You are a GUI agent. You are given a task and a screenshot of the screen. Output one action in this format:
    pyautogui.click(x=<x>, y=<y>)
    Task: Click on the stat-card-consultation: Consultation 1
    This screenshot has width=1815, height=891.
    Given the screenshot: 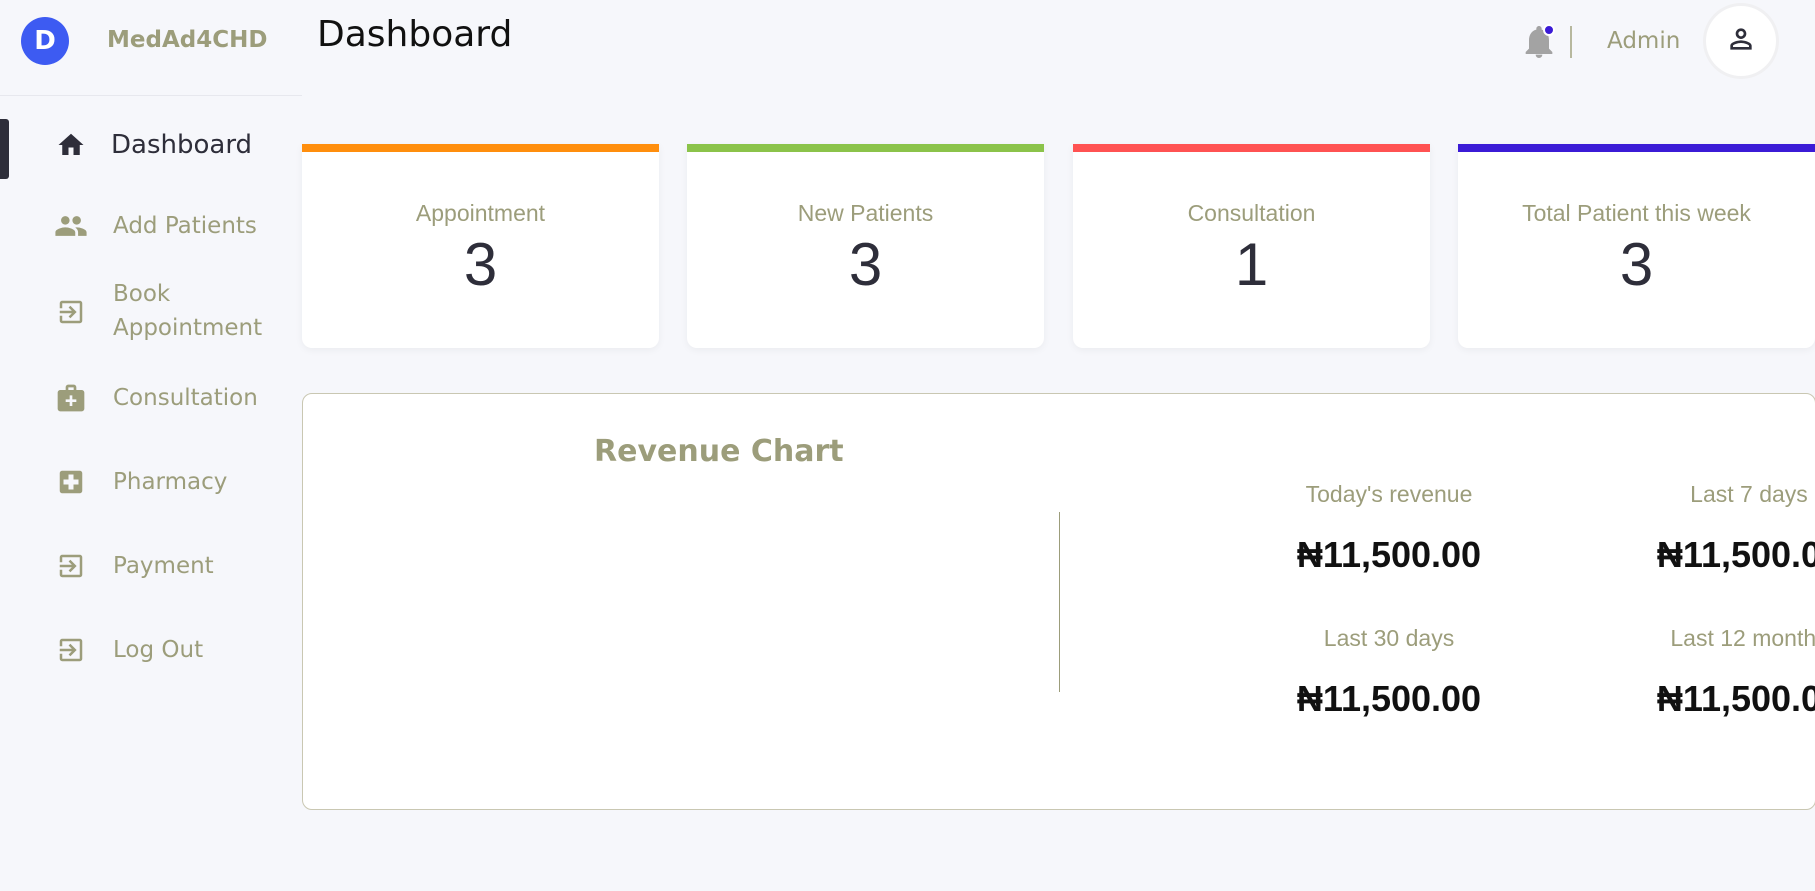 What is the action you would take?
    pyautogui.click(x=1251, y=246)
    